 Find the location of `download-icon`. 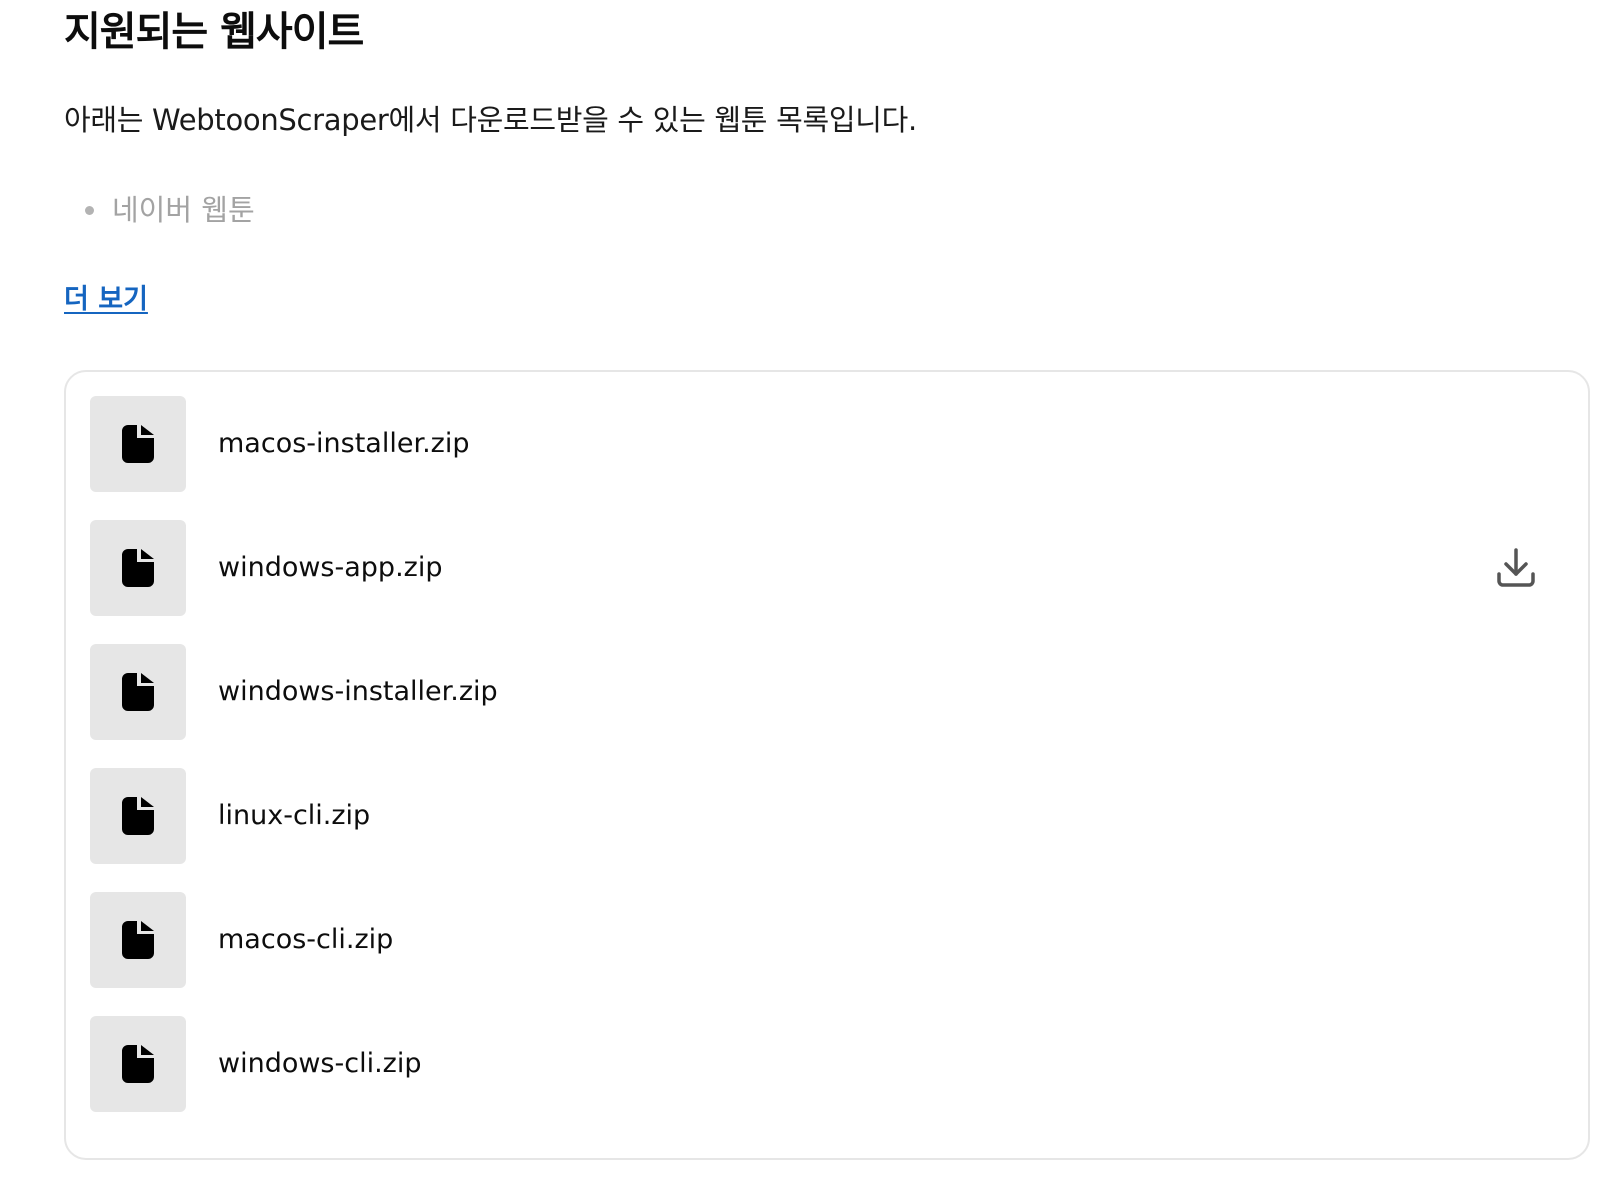

download-icon is located at coordinates (1516, 567).